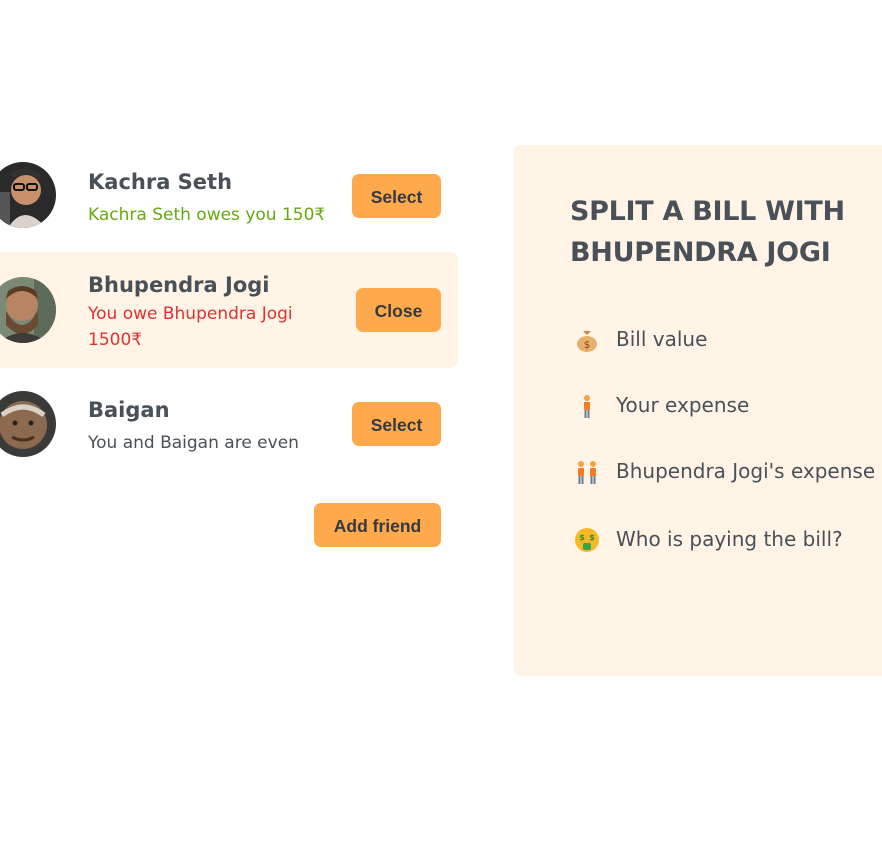 The width and height of the screenshot is (882, 855). Describe the element at coordinates (193, 443) in the screenshot. I see `friend-balance-status: You and Baigan are even` at that location.